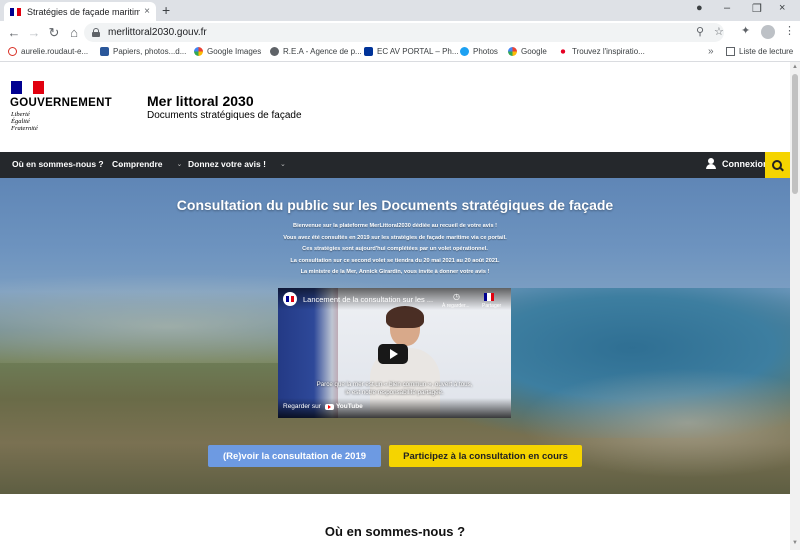  I want to click on bookmark-item: Google Images, so click(227, 51).